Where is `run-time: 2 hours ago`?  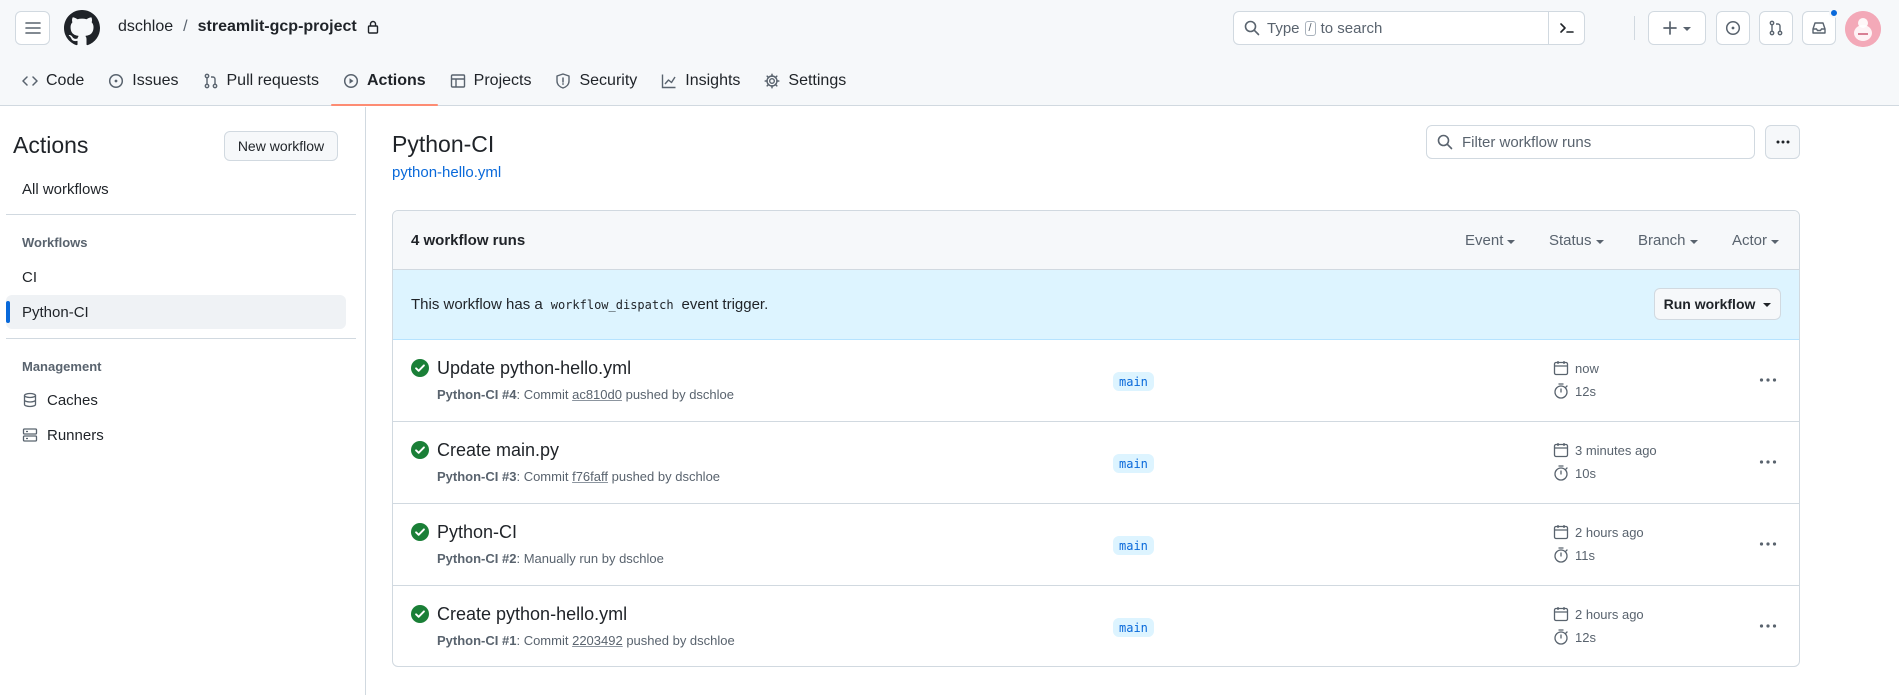
run-time: 2 hours ago is located at coordinates (1598, 532).